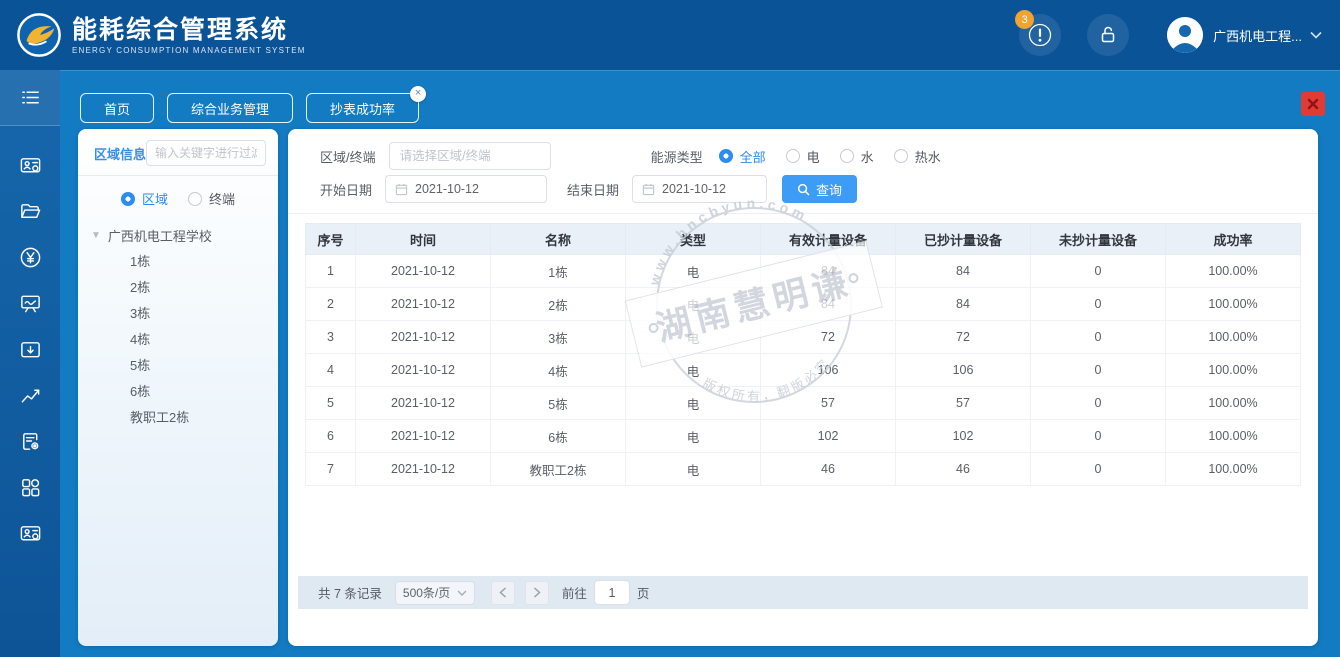 This screenshot has width=1340, height=657. Describe the element at coordinates (366, 104) in the screenshot. I see `tab-抄表成功率: 抄表成功率 ×` at that location.